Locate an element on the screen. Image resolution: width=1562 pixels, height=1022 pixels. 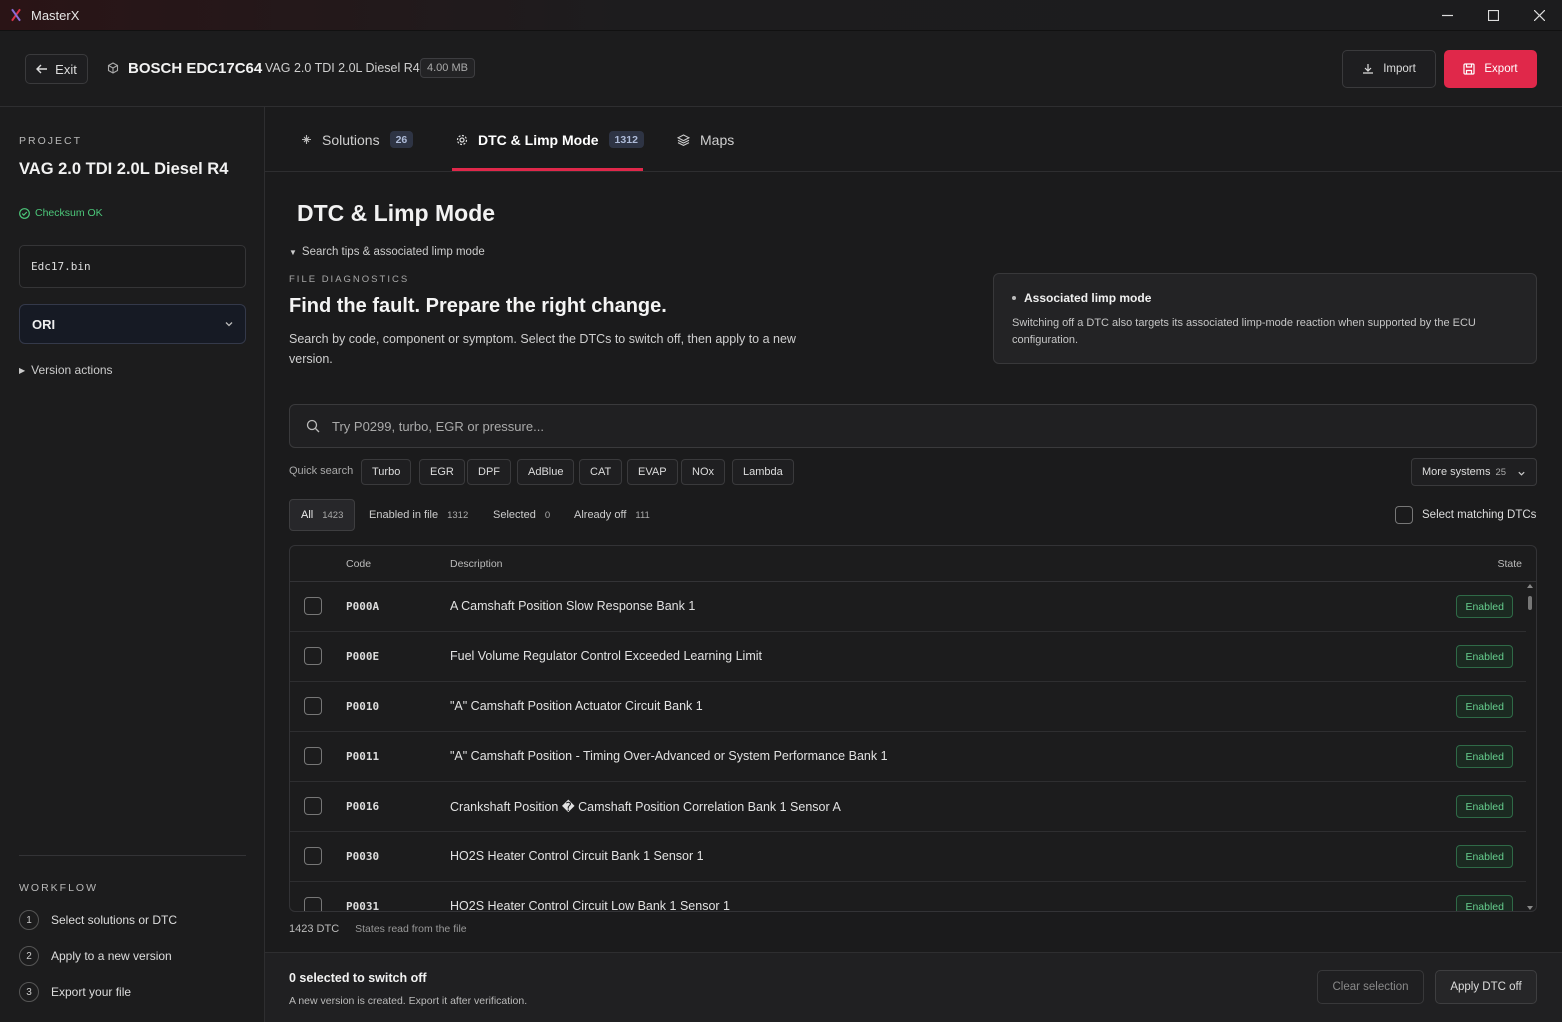
chevron-down-icon is located at coordinates (1521, 473).